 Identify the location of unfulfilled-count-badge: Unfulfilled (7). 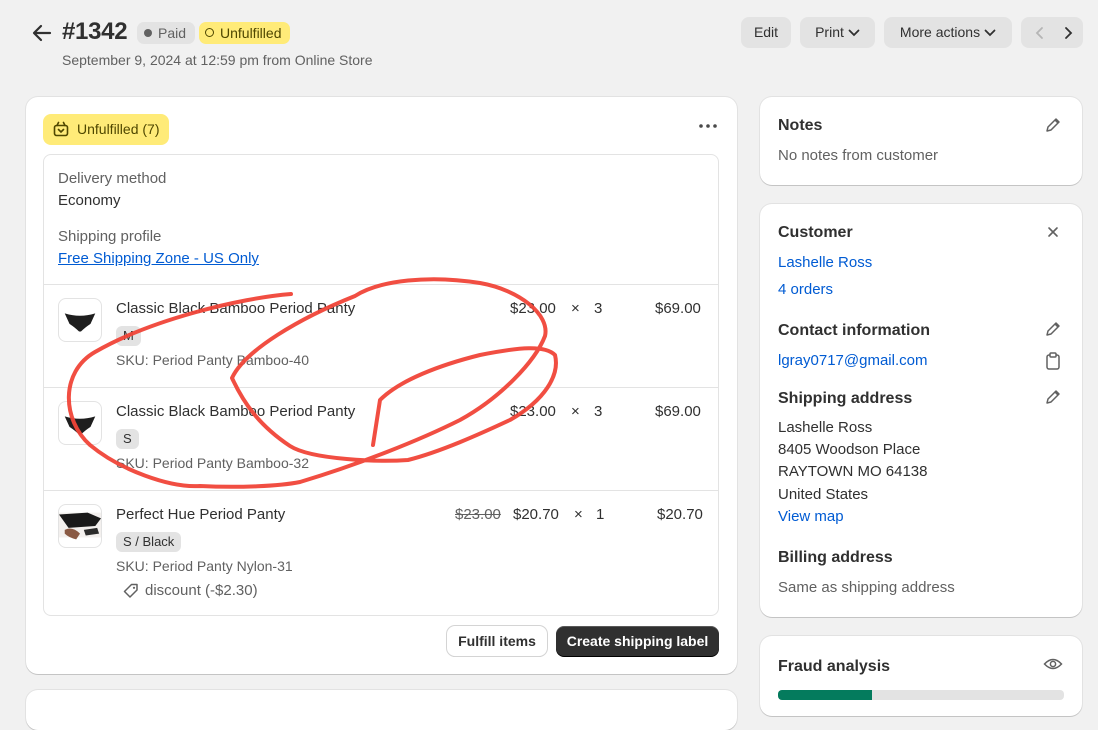
(106, 129).